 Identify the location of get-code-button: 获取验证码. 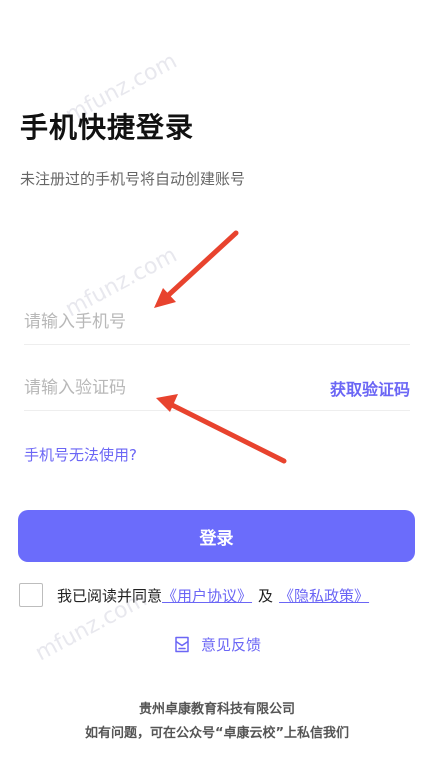
(370, 388).